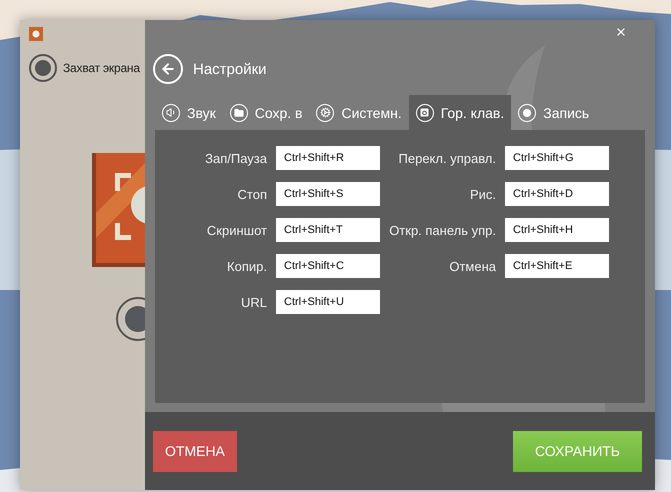 The image size is (671, 492). What do you see at coordinates (442, 230) in the screenshot?
I see `hotkey-label: Откр. панель упр.` at bounding box center [442, 230].